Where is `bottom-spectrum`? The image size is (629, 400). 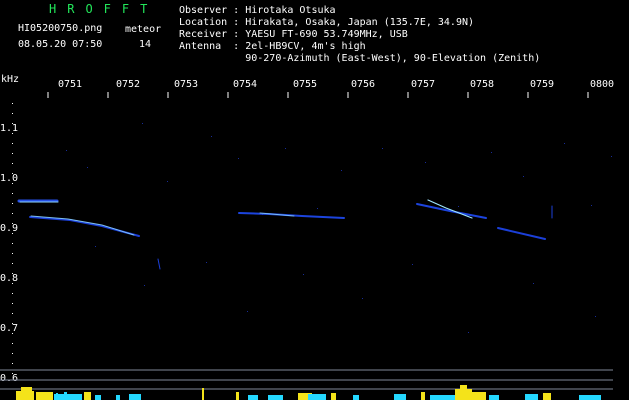 bottom-spectrum is located at coordinates (308, 392).